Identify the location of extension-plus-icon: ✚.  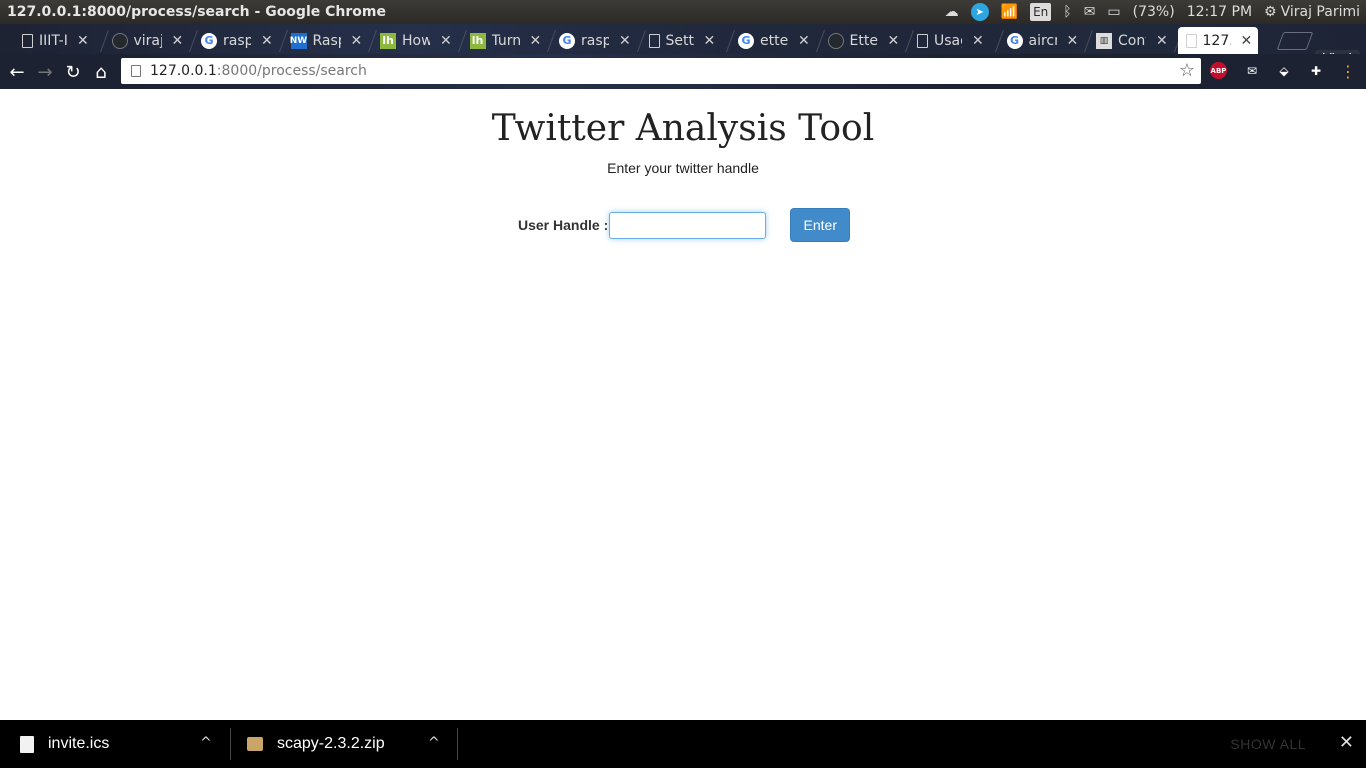
(1316, 71).